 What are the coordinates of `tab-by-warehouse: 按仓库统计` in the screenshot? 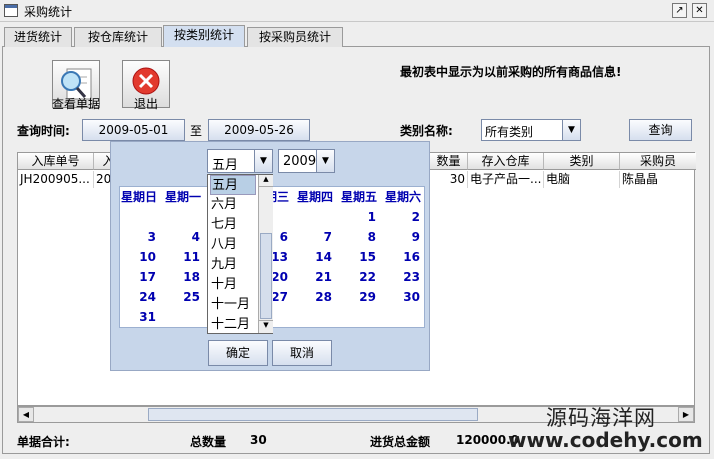 It's located at (118, 37).